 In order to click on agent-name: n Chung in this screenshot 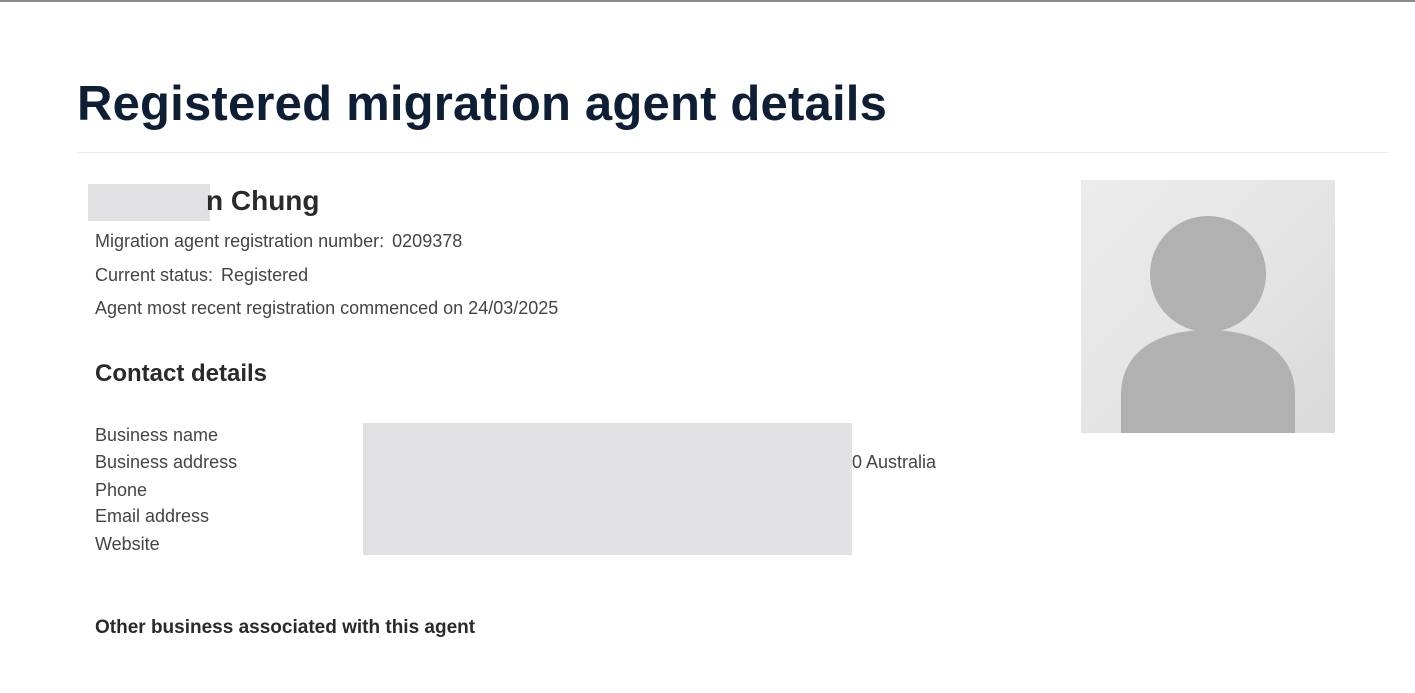, I will do `click(263, 200)`.